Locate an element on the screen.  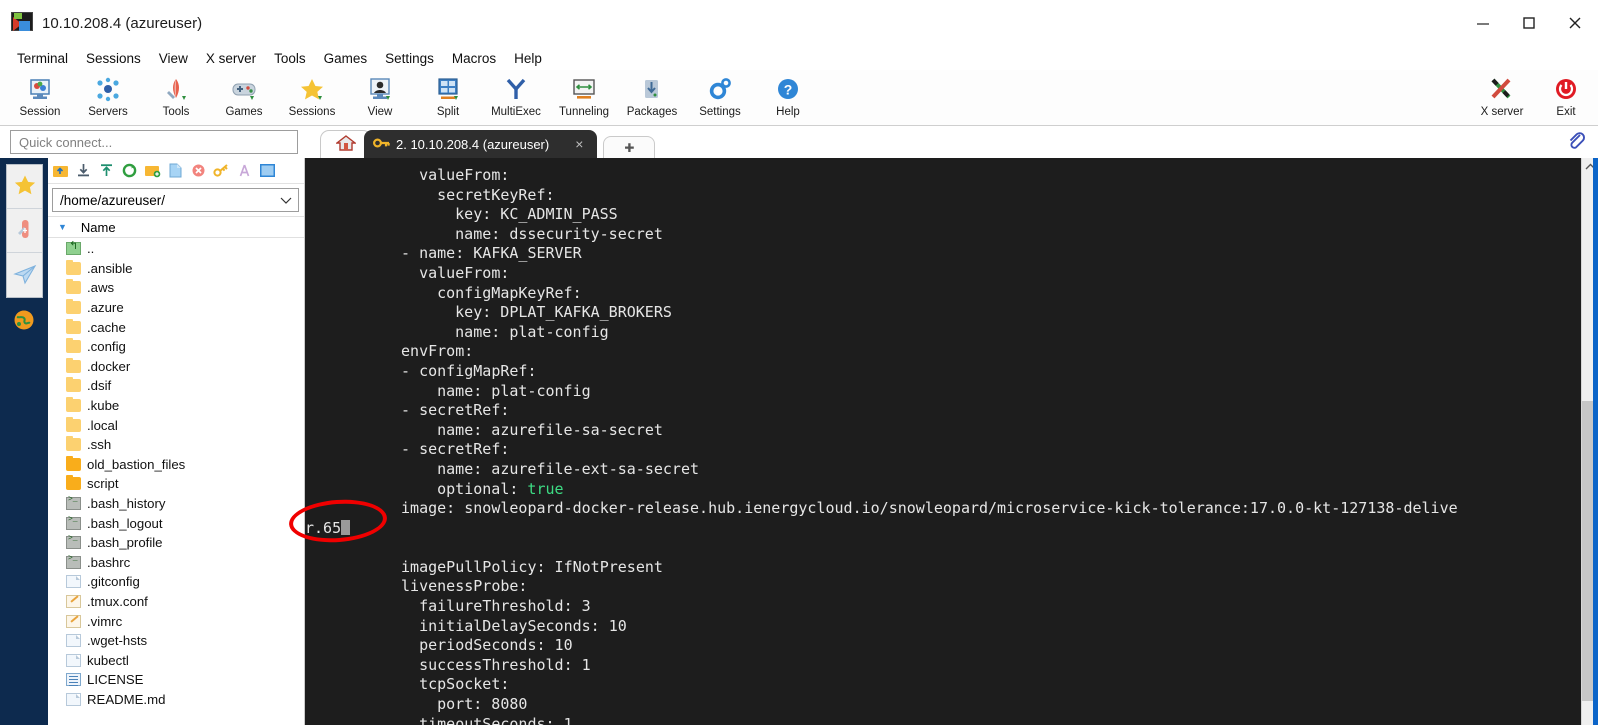
download-icon is located at coordinates (83, 171).